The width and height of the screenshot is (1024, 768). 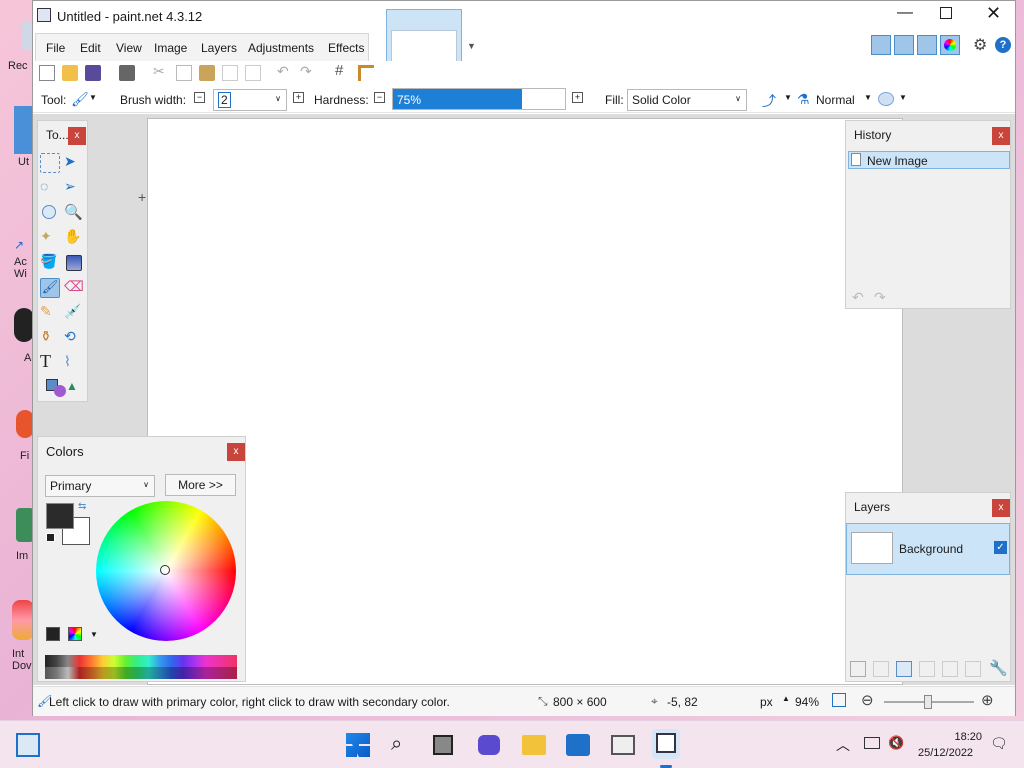 What do you see at coordinates (90, 48) in the screenshot?
I see `menu-edit: Edit` at bounding box center [90, 48].